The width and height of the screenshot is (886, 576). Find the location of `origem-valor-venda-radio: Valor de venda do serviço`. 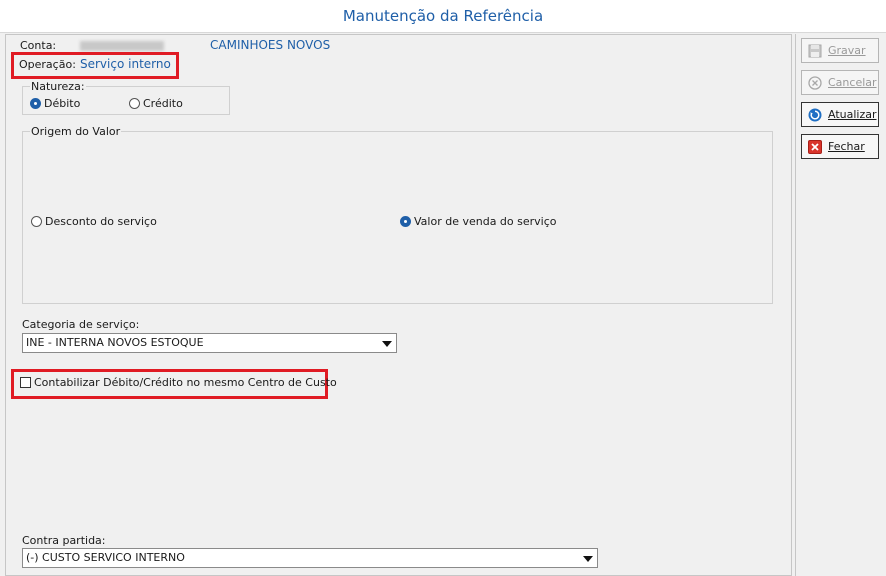

origem-valor-venda-radio: Valor de venda do serviço is located at coordinates (478, 221).